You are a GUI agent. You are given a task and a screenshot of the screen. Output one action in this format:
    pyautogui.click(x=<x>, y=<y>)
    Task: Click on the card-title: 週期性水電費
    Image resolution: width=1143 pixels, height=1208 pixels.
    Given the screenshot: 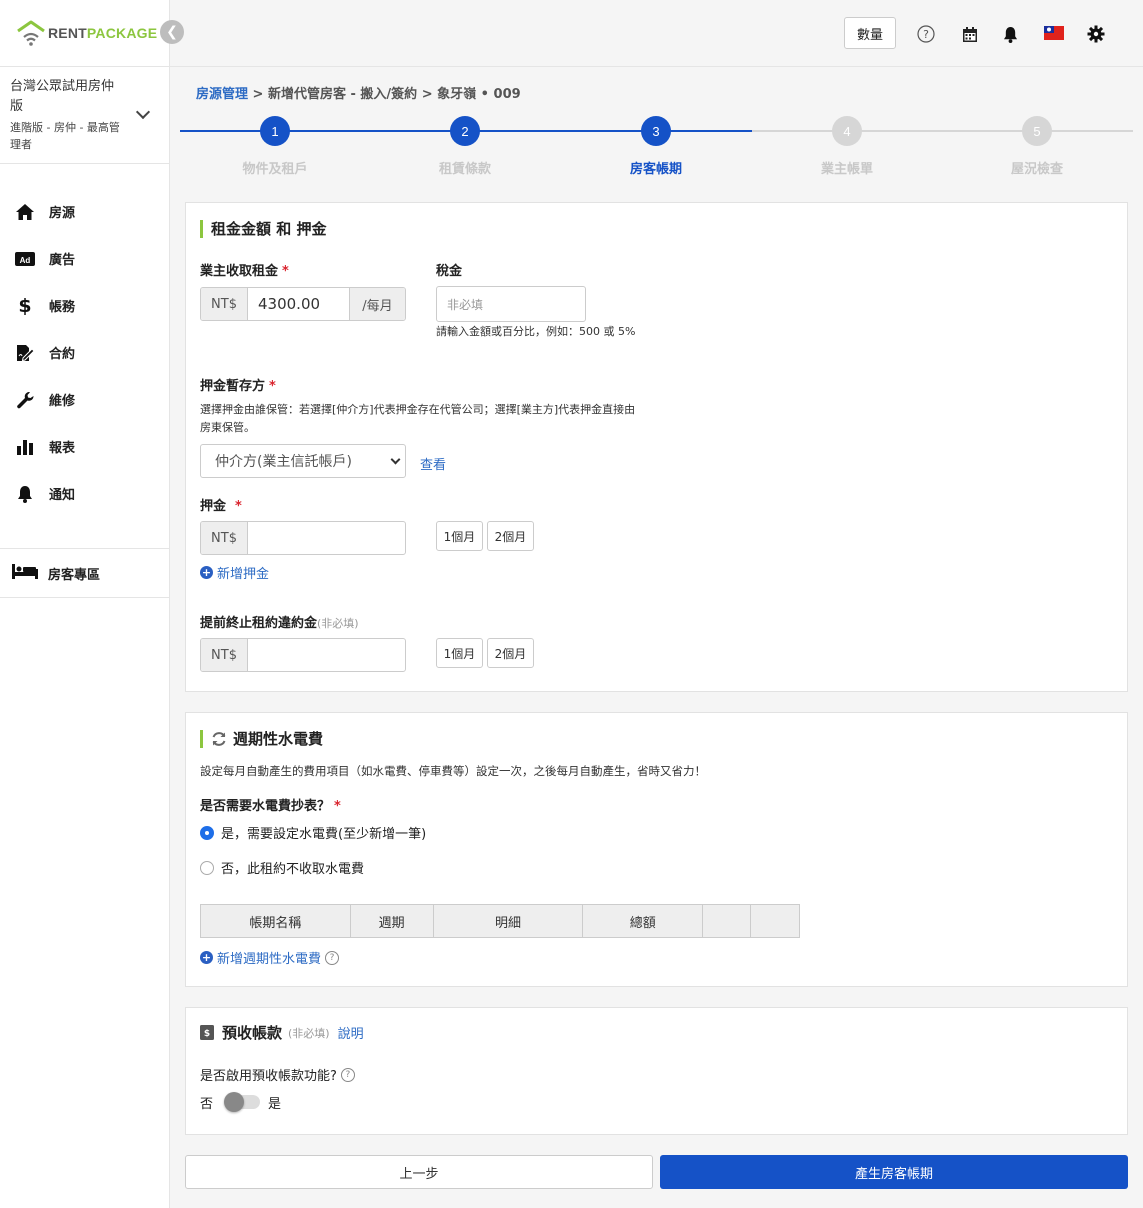 What is the action you would take?
    pyautogui.click(x=261, y=738)
    